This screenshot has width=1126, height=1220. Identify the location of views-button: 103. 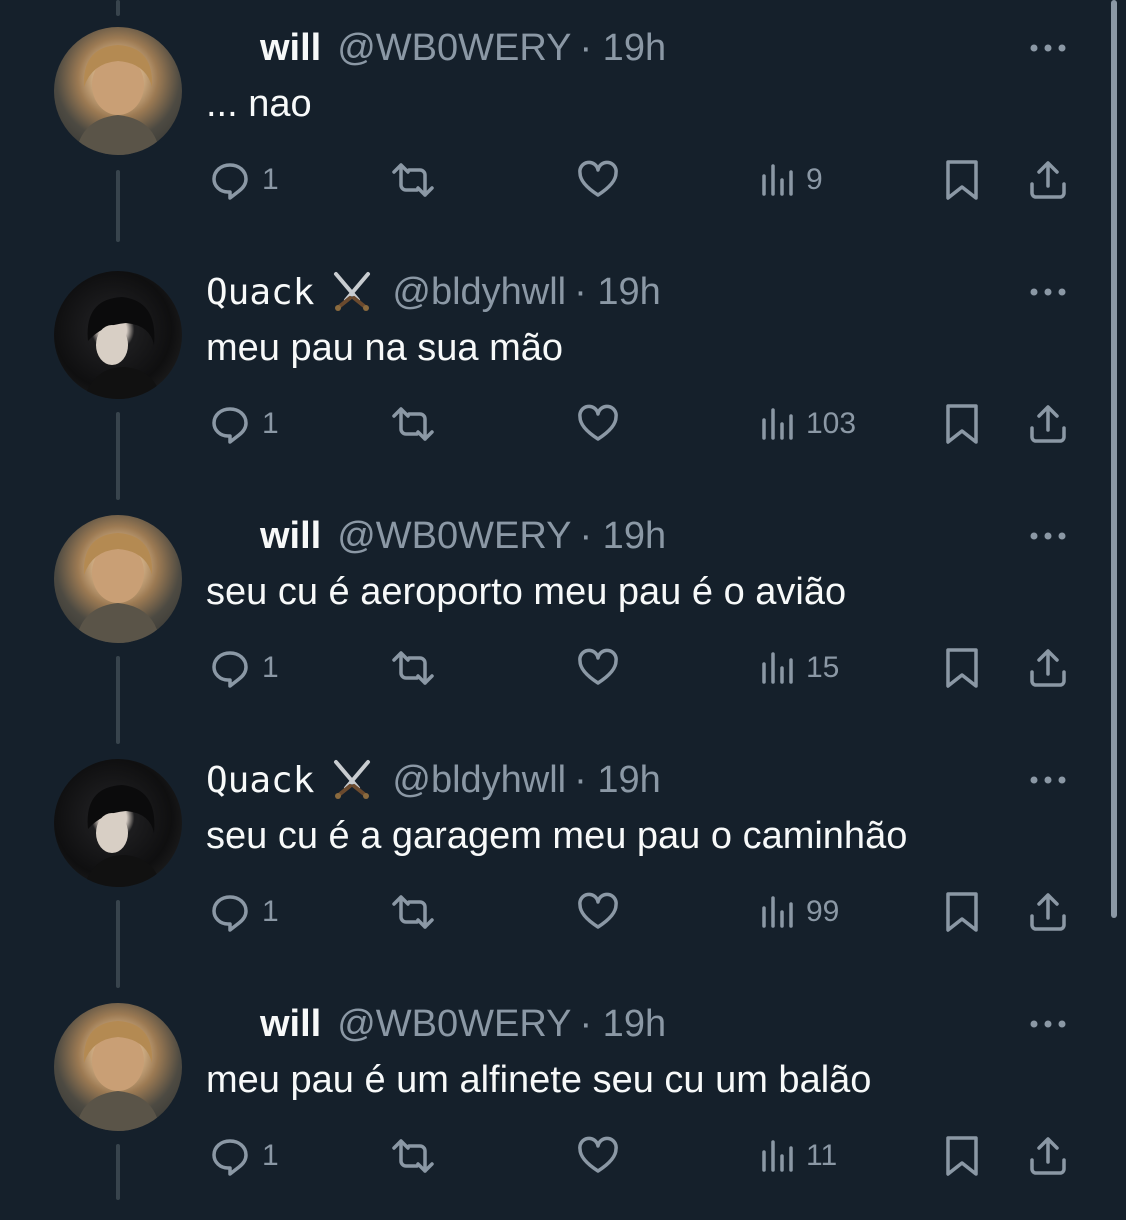
(807, 424).